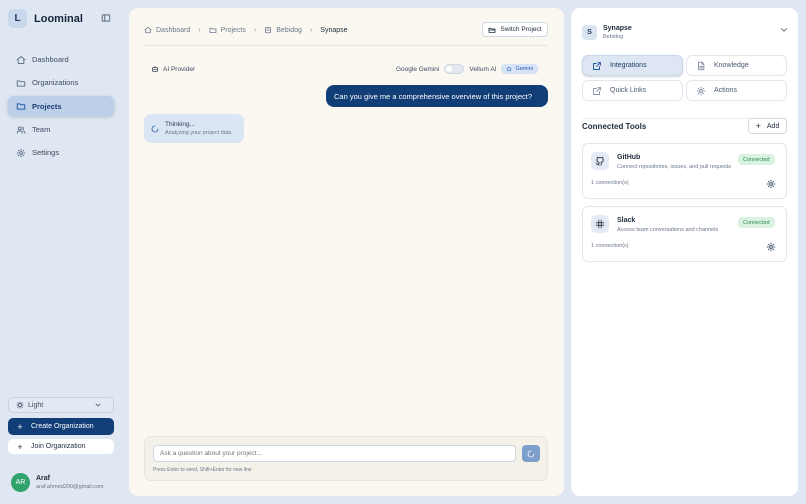 The width and height of the screenshot is (806, 504). Describe the element at coordinates (61, 152) in the screenshot. I see `sidebar-item-settings: Settings` at that location.